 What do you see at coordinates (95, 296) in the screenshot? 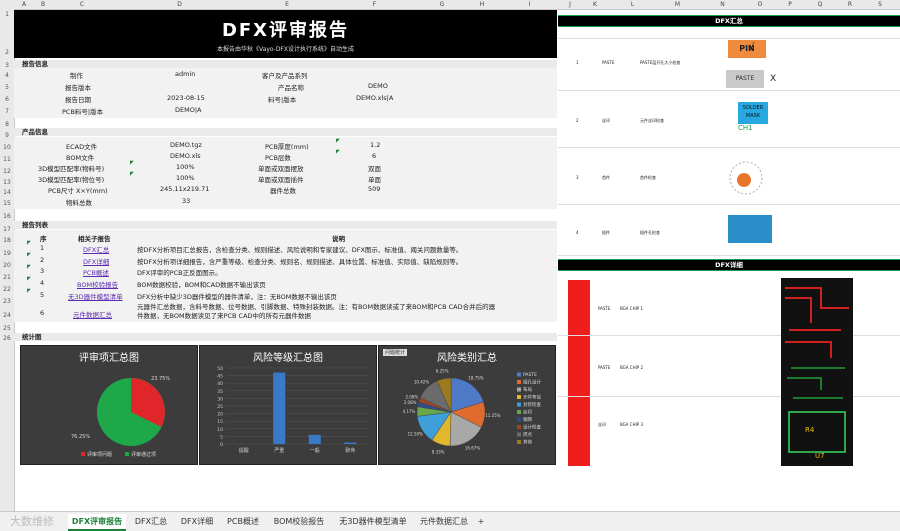
I see `link-no-3d-models: 无3D器件模型清单` at bounding box center [95, 296].